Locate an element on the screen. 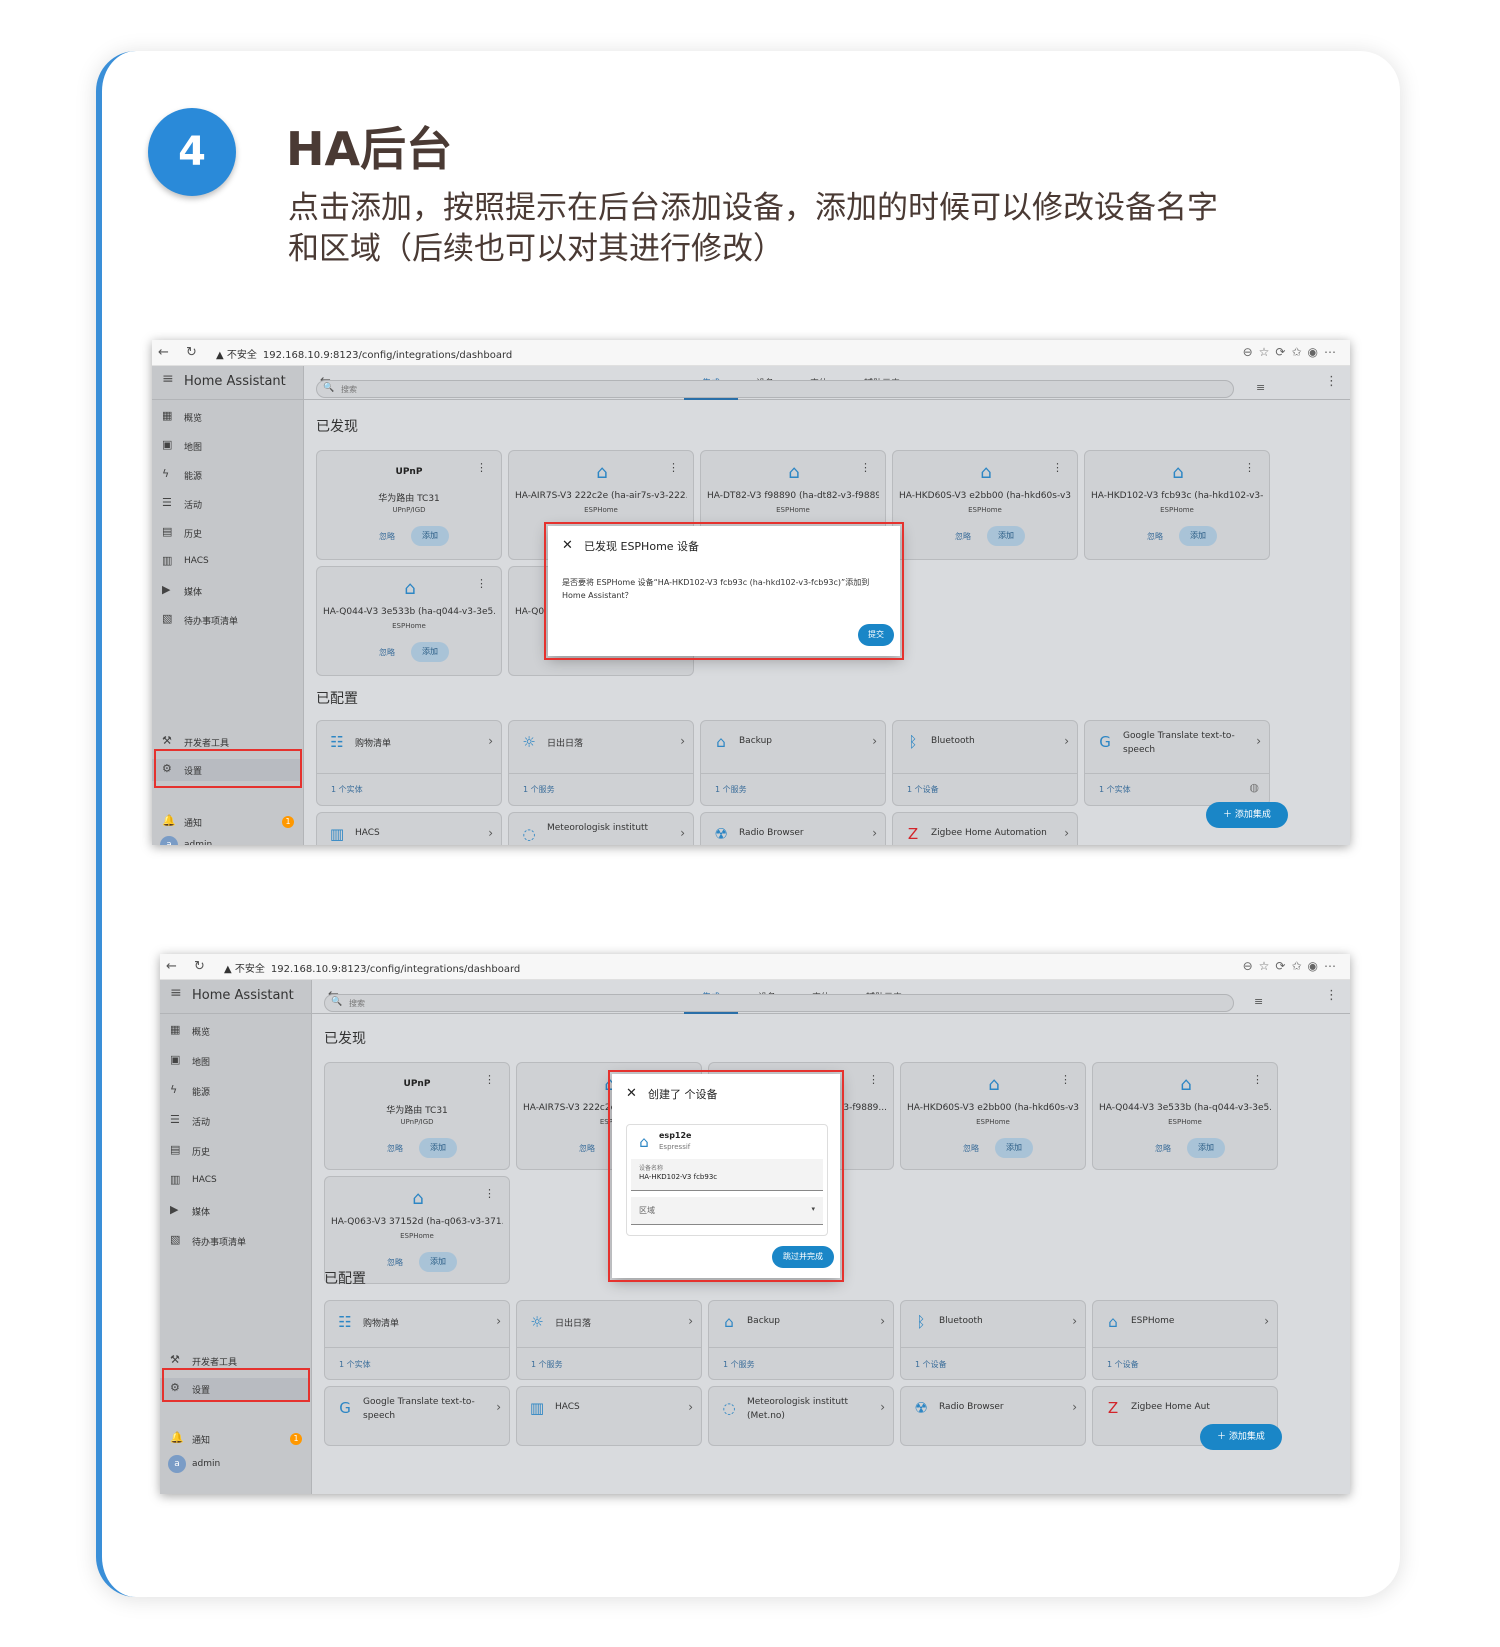  integration-card: G Google Translate text-to- speech › is located at coordinates (417, 1416).